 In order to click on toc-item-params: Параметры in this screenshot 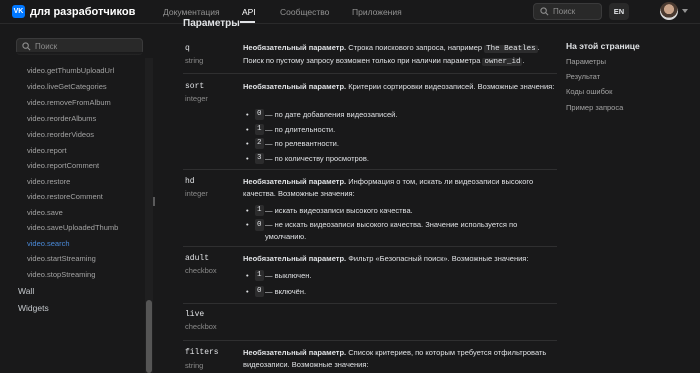, I will do `click(586, 62)`.